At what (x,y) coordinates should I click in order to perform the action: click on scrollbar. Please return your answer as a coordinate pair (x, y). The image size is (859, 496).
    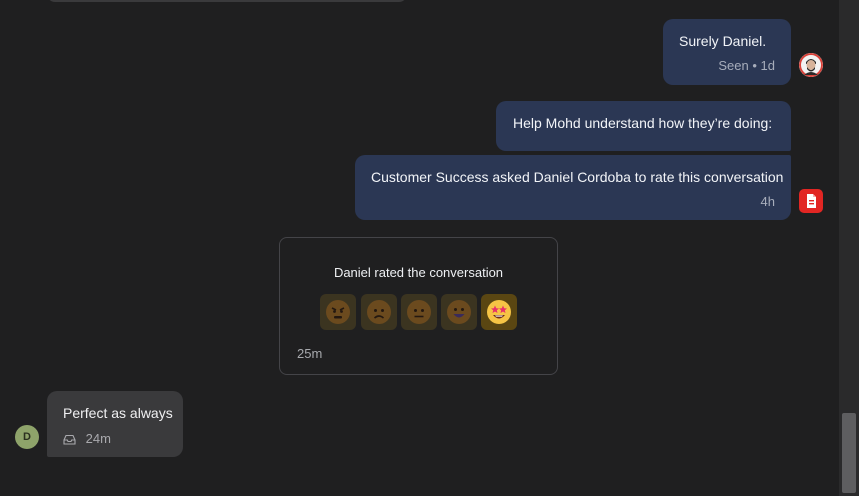
    Looking at the image, I should click on (849, 248).